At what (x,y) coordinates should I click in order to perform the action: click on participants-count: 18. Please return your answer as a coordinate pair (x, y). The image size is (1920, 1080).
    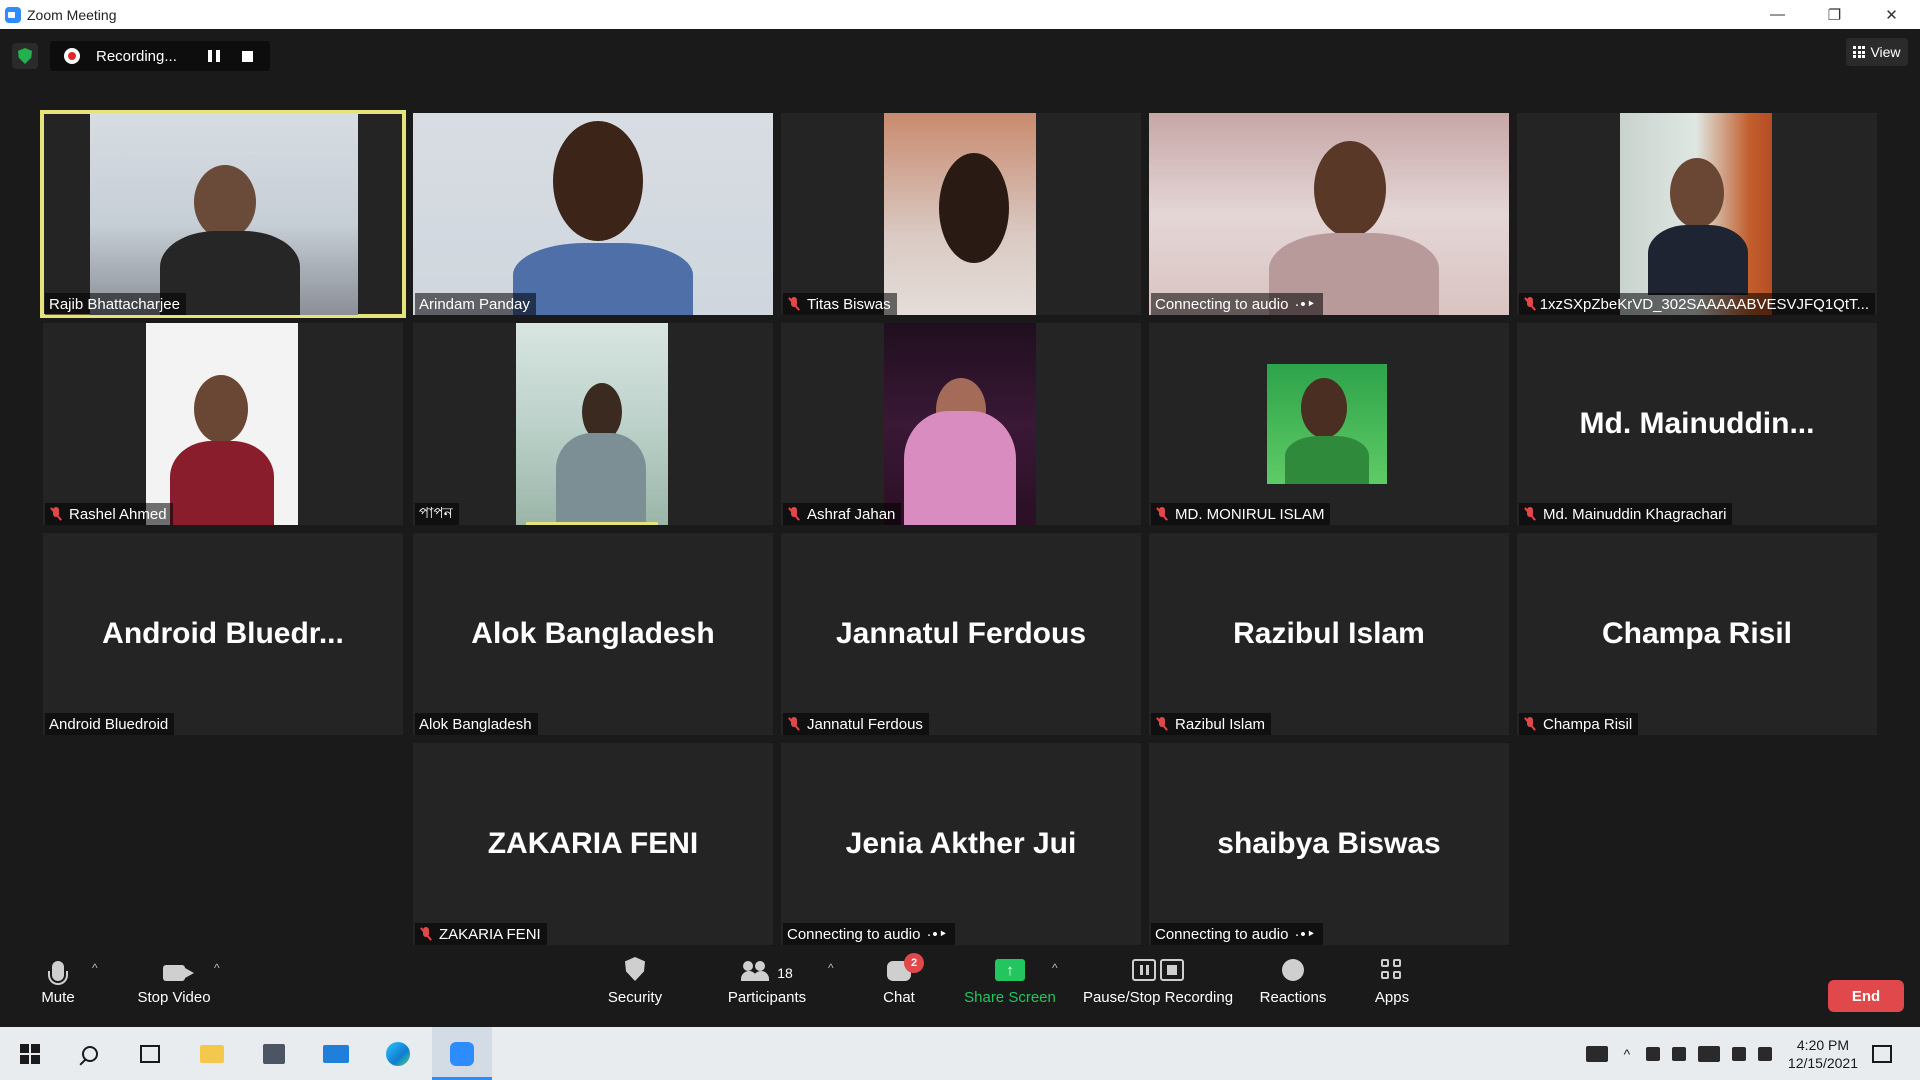
    Looking at the image, I should click on (785, 973).